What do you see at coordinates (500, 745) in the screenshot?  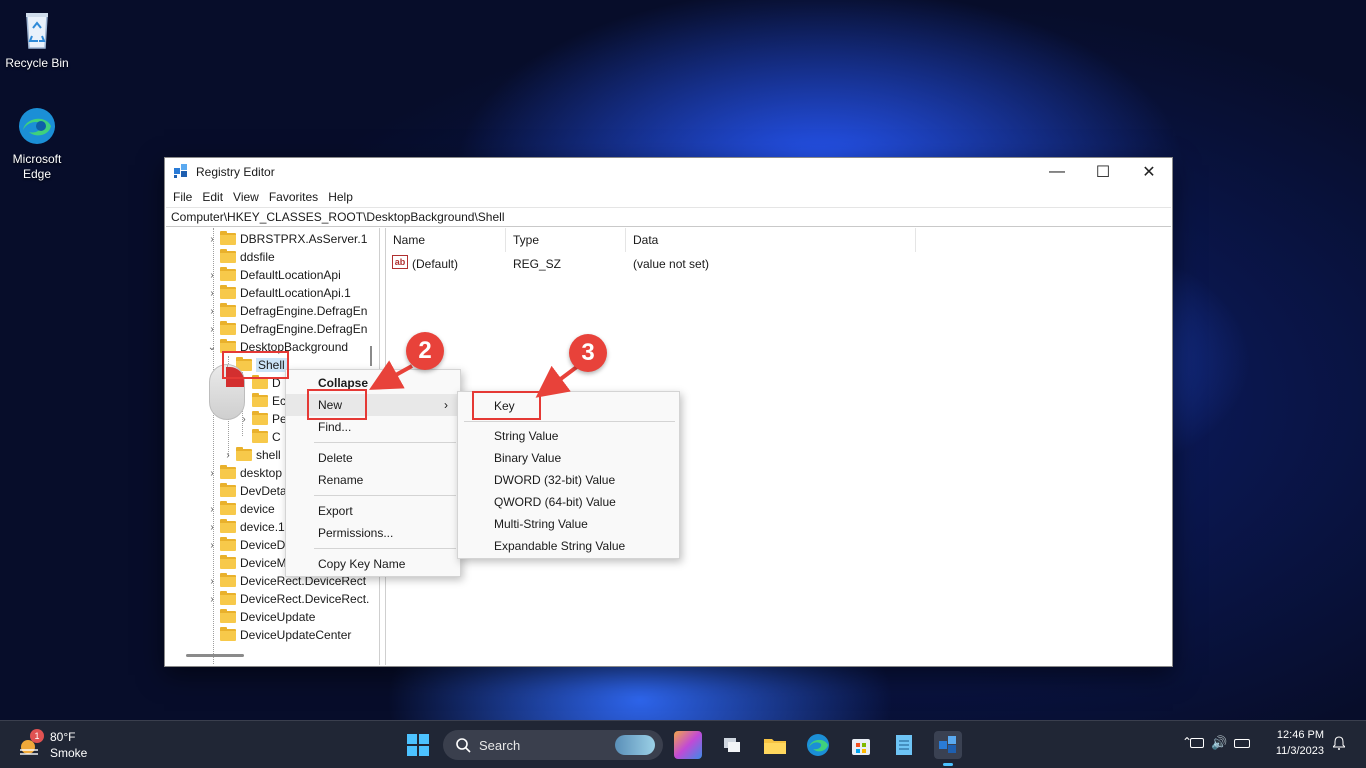 I see `search-label: Search` at bounding box center [500, 745].